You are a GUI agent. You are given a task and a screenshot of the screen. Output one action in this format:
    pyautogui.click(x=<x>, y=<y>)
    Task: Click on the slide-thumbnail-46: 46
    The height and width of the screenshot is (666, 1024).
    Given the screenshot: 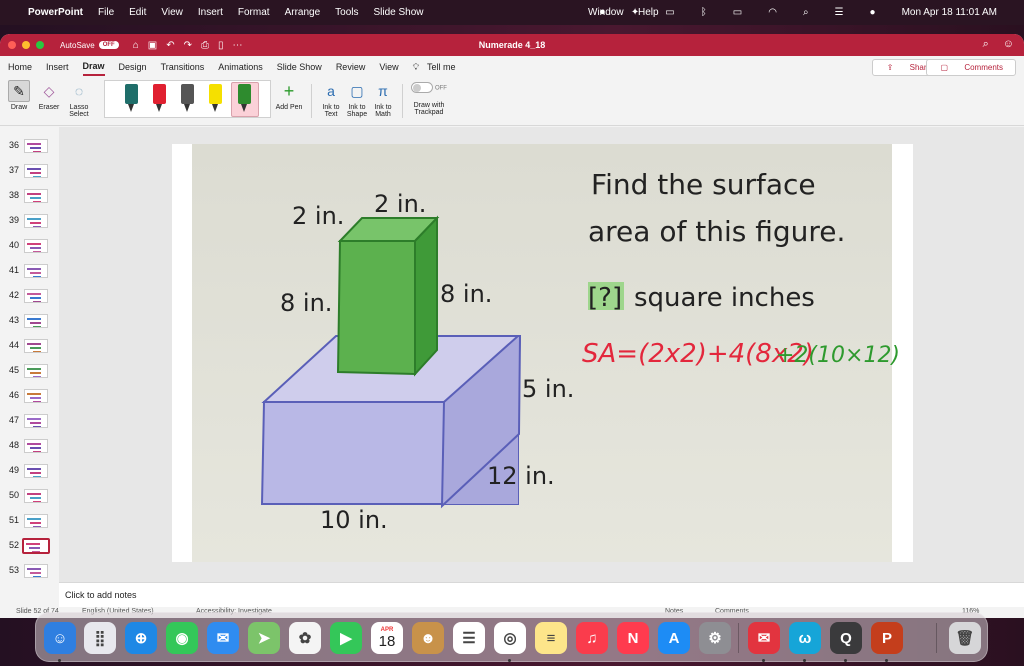 What is the action you would take?
    pyautogui.click(x=30, y=396)
    